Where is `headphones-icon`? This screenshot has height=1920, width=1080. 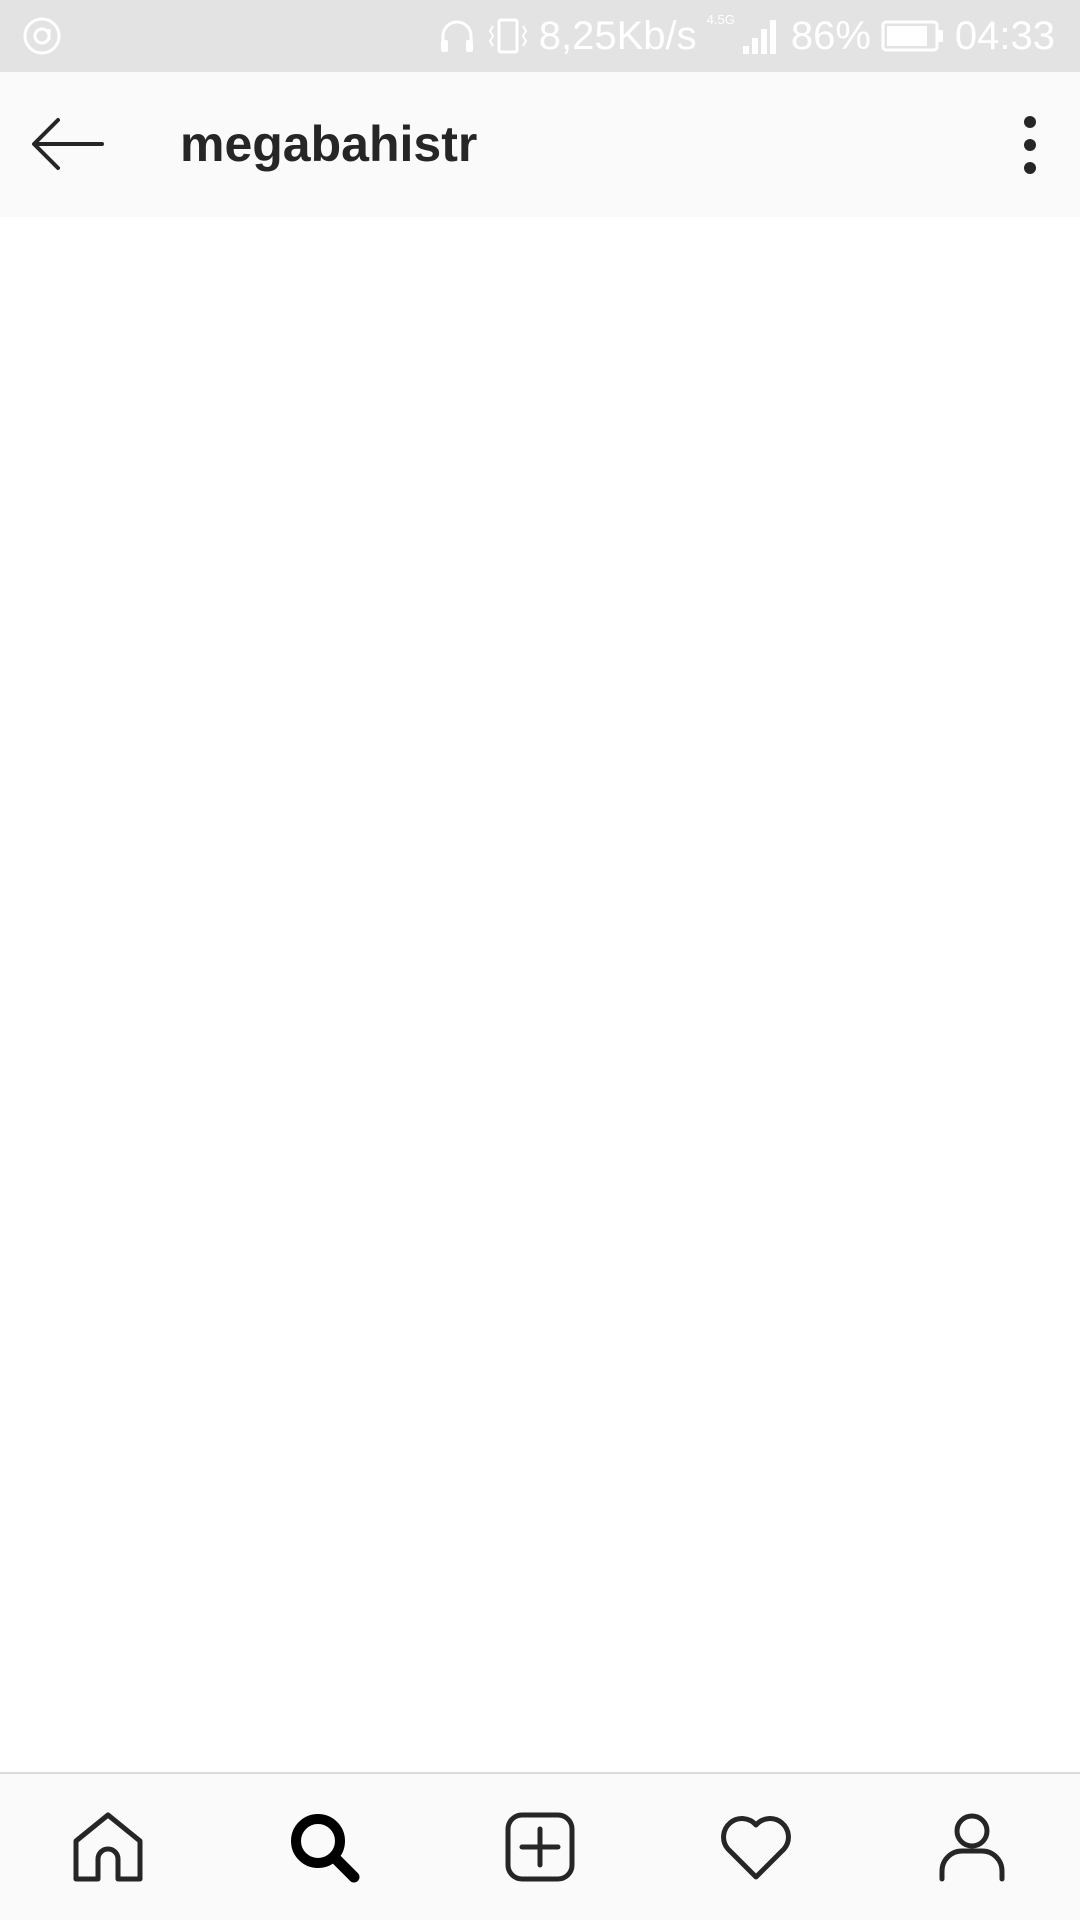 headphones-icon is located at coordinates (457, 36).